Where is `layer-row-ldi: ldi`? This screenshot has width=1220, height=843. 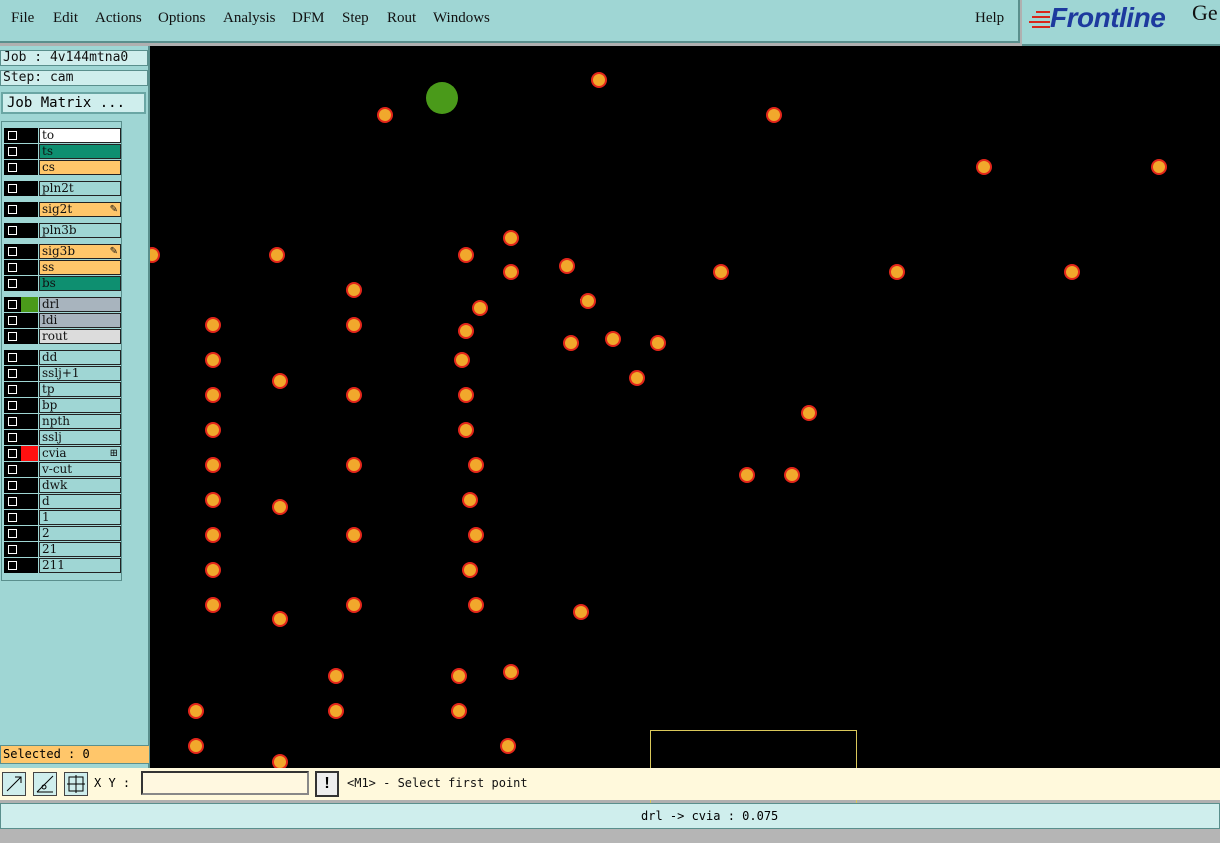
layer-row-ldi: ldi is located at coordinates (63, 320).